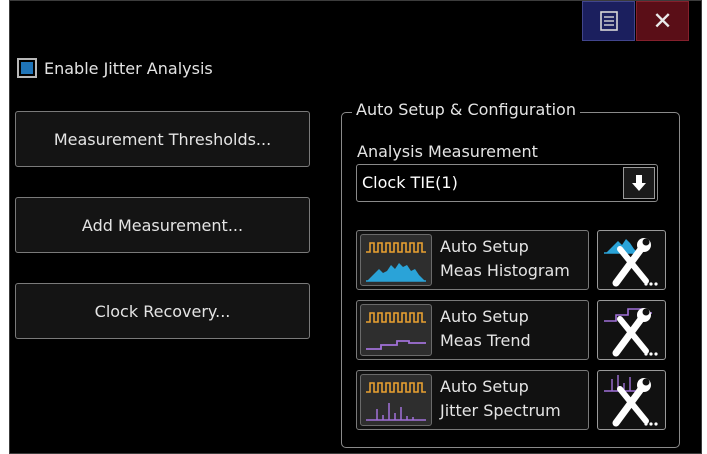 This screenshot has height=454, width=707. I want to click on histogram-icon-box, so click(396, 260).